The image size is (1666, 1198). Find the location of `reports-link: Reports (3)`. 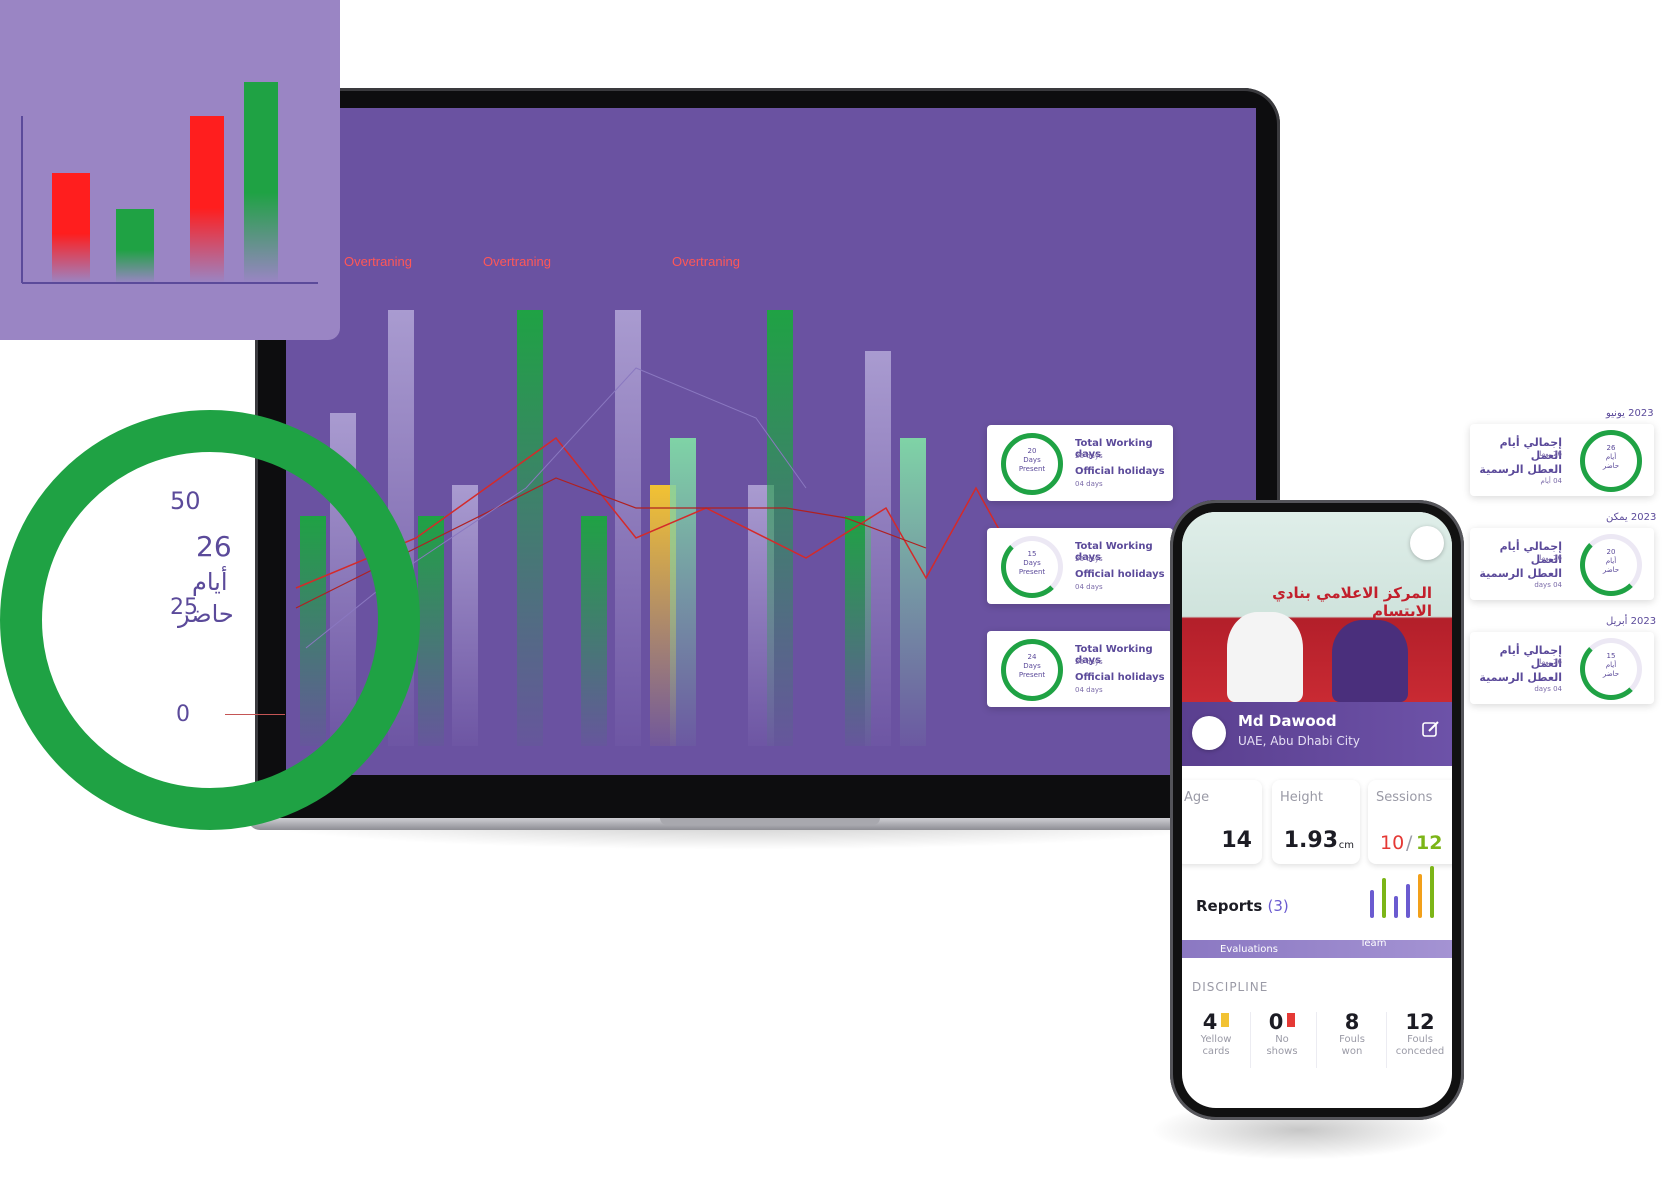

reports-link: Reports (3) is located at coordinates (1242, 906).